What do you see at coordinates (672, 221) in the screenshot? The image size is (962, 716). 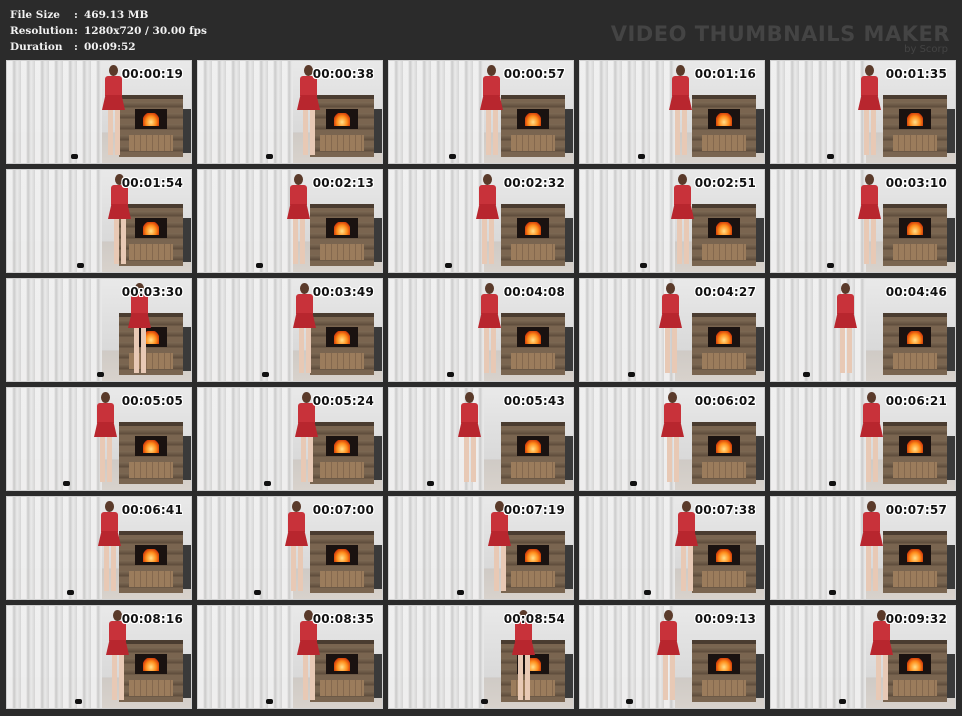 I see `video-thumbnail: 00:02:51` at bounding box center [672, 221].